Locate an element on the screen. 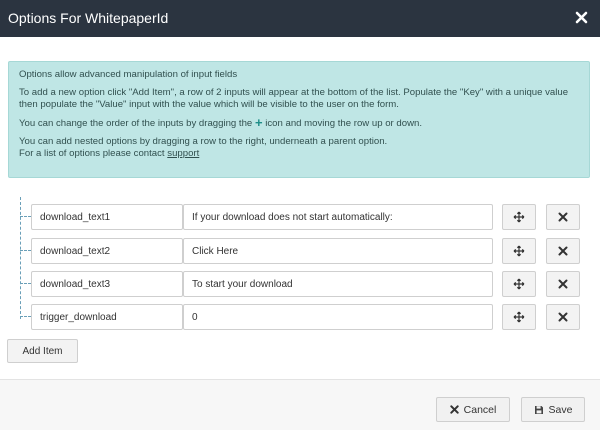 The width and height of the screenshot is (600, 430). drag-plus-icon: + is located at coordinates (258, 122).